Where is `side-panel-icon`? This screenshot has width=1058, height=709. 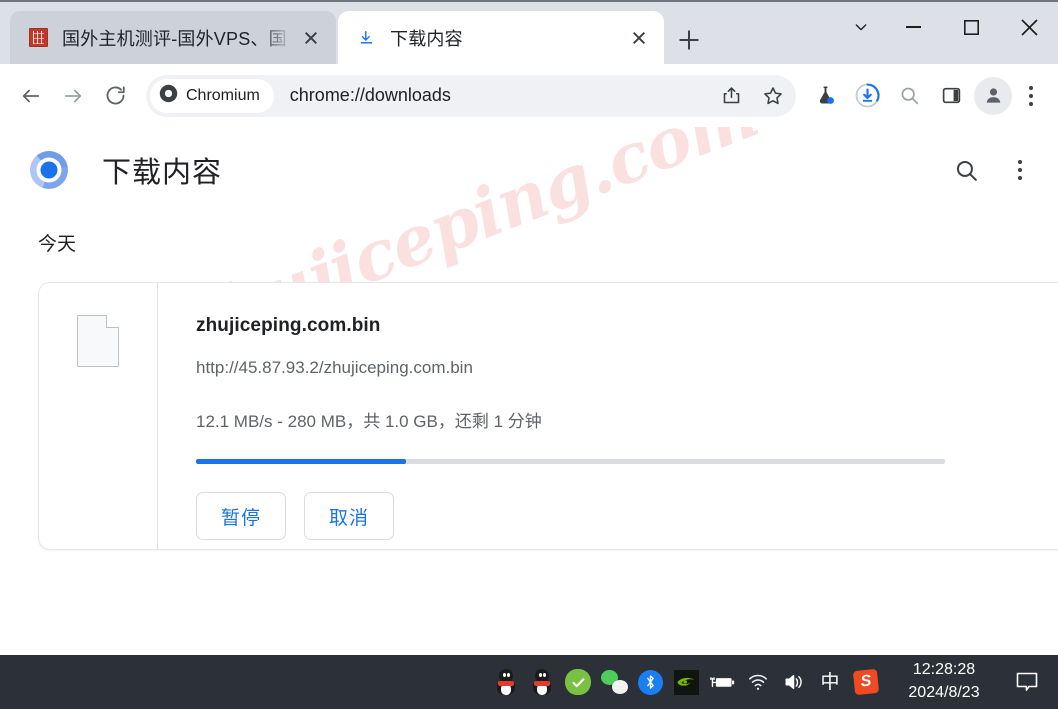 side-panel-icon is located at coordinates (951, 96).